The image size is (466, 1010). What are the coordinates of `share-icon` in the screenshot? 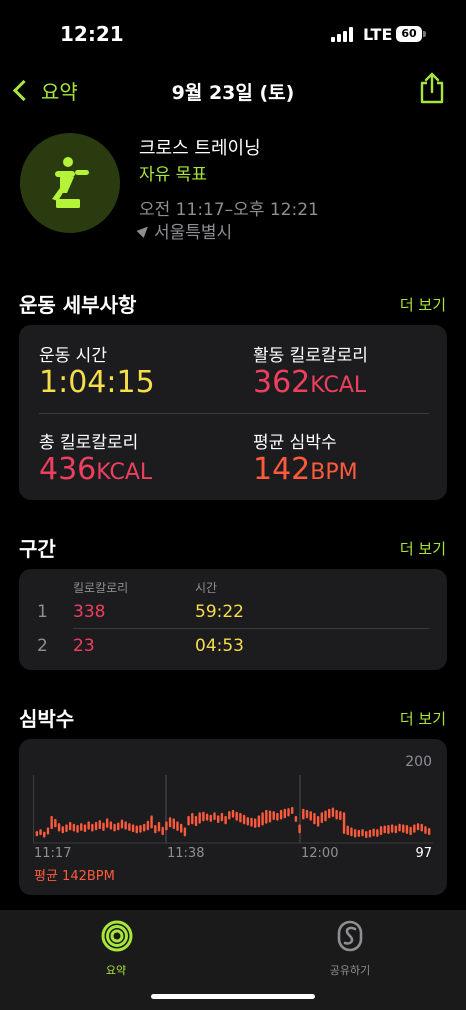 It's located at (432, 88).